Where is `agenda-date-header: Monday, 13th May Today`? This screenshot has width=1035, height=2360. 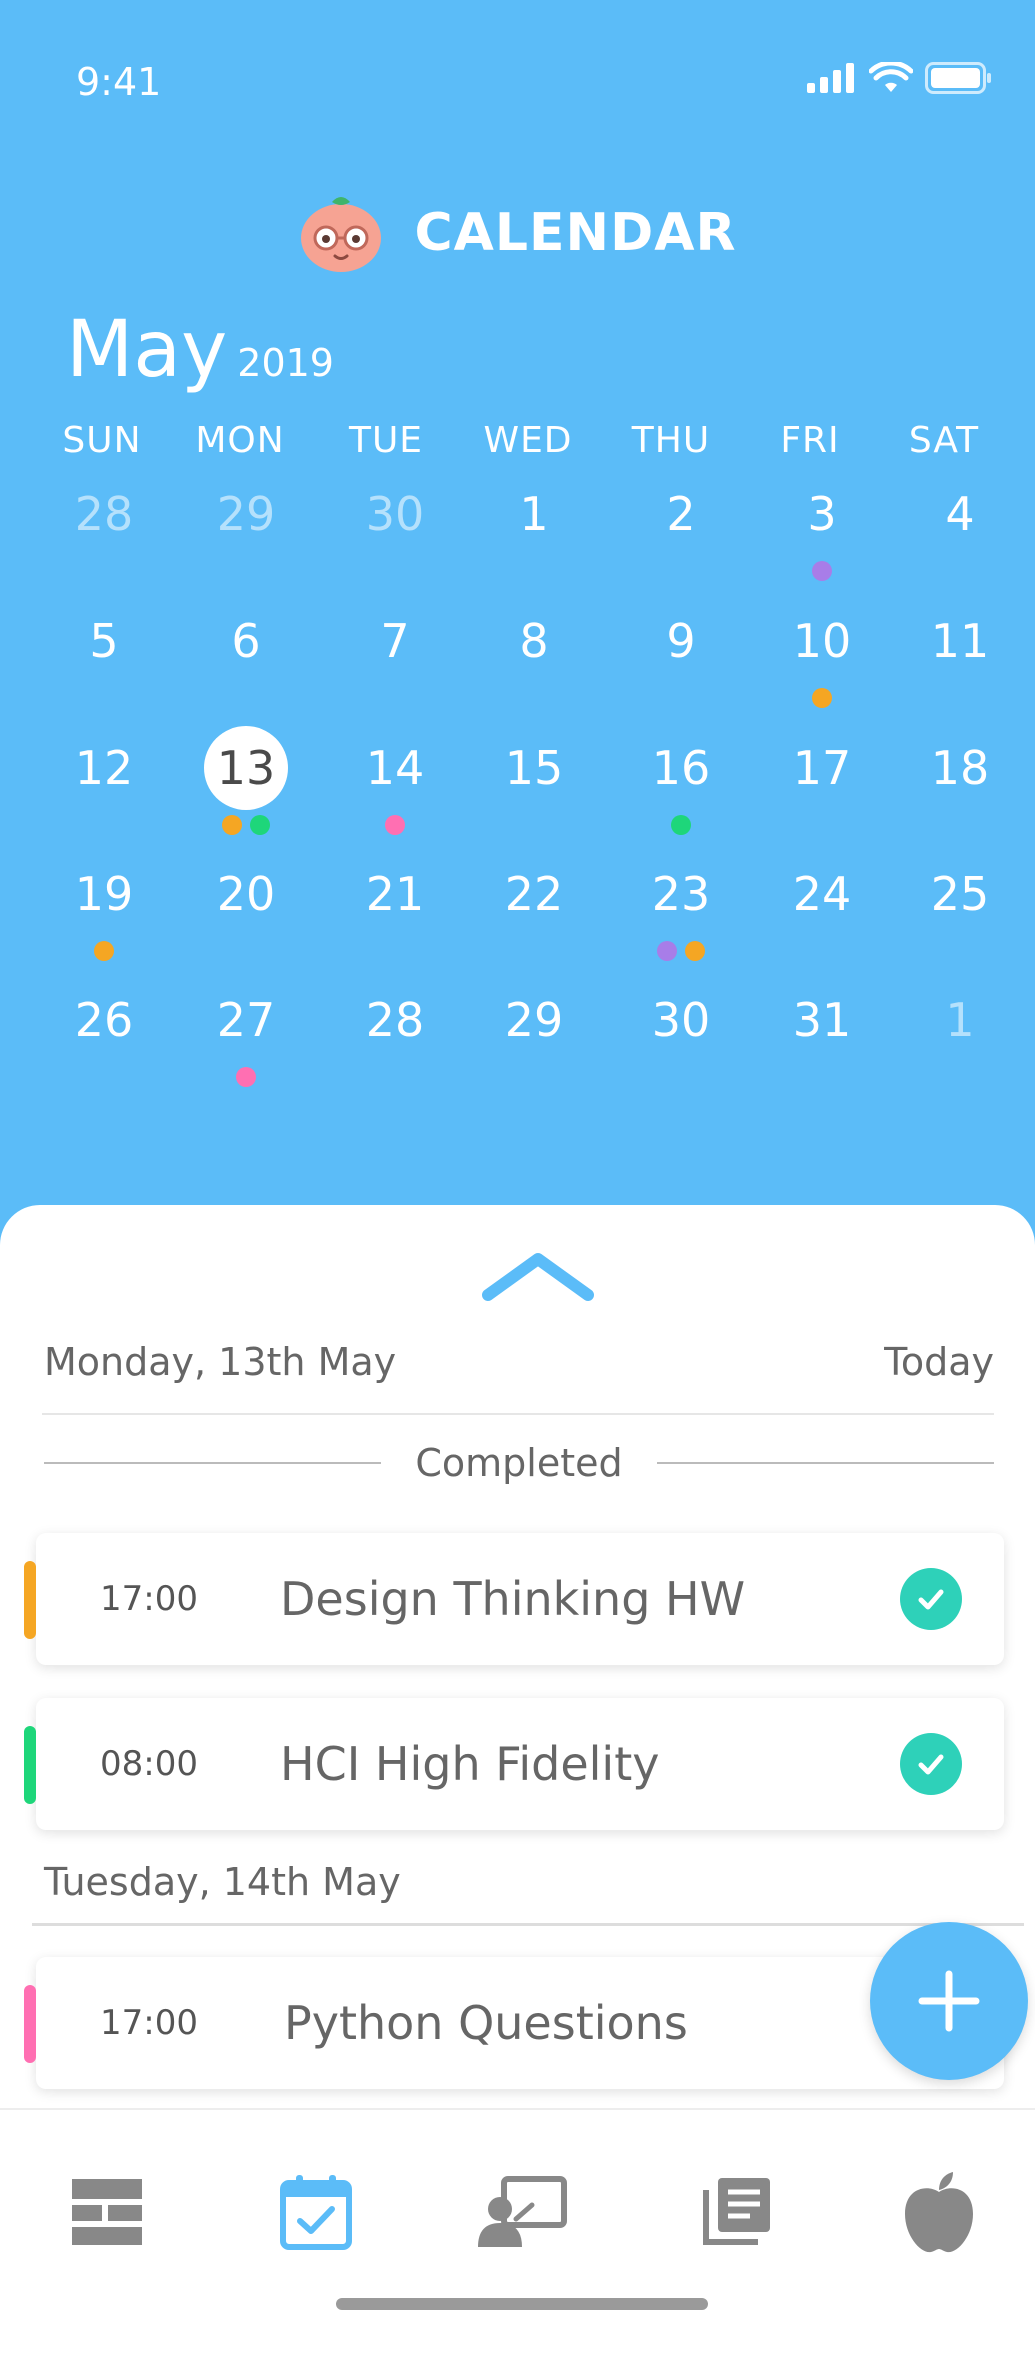
agenda-date-header: Monday, 13th May Today is located at coordinates (519, 1362).